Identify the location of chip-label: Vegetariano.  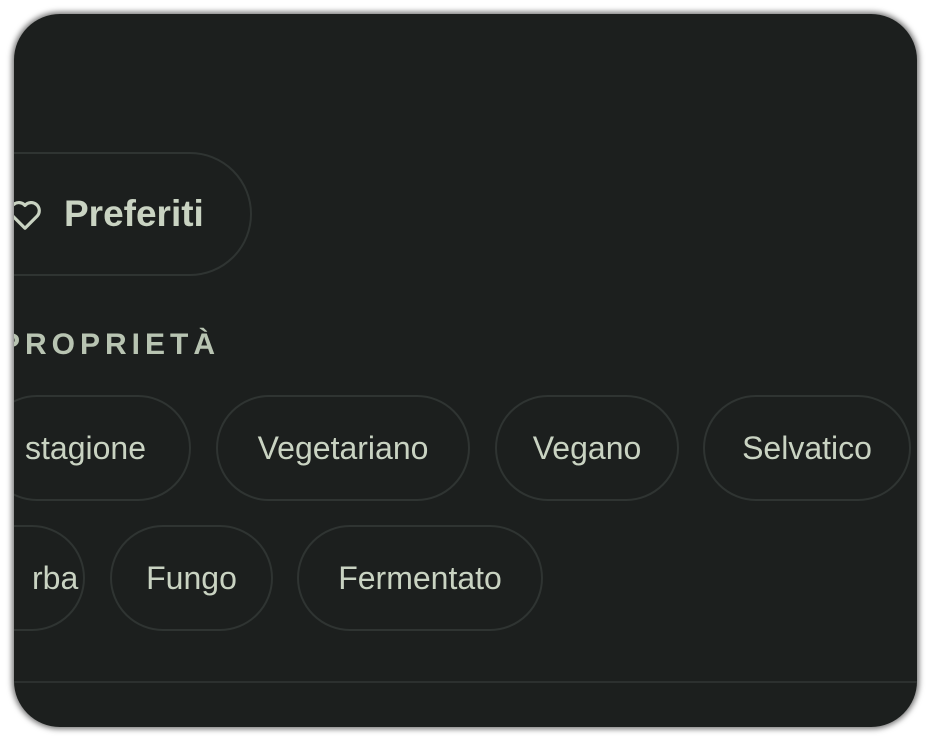
(343, 447).